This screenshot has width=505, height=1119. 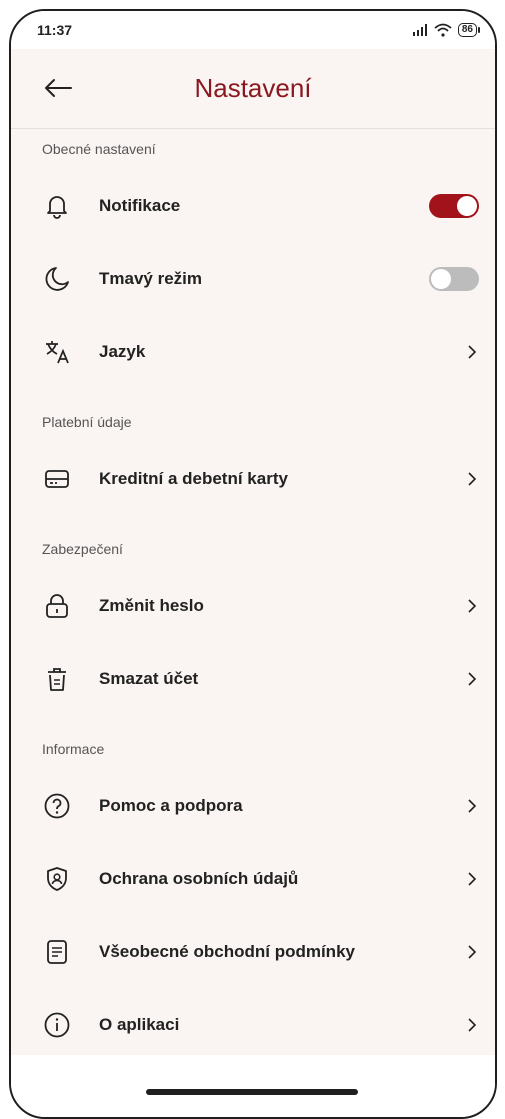 What do you see at coordinates (253, 1086) in the screenshot?
I see `bottom-area` at bounding box center [253, 1086].